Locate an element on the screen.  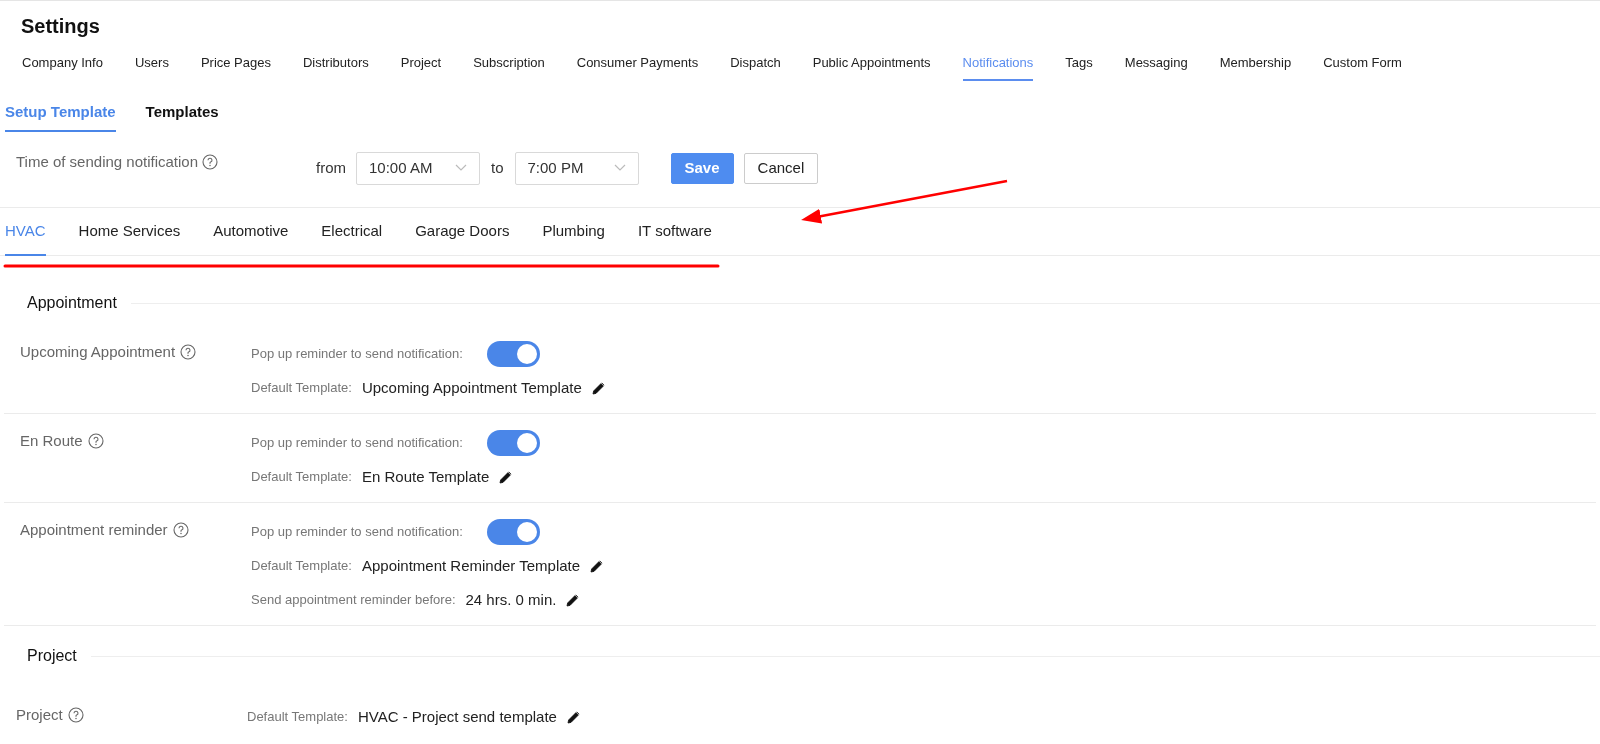
field-value: Appointment Reminder Template is located at coordinates (471, 565).